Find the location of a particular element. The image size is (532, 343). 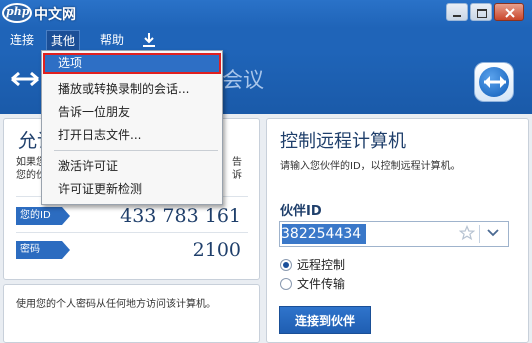

maximize-button is located at coordinates (481, 12).